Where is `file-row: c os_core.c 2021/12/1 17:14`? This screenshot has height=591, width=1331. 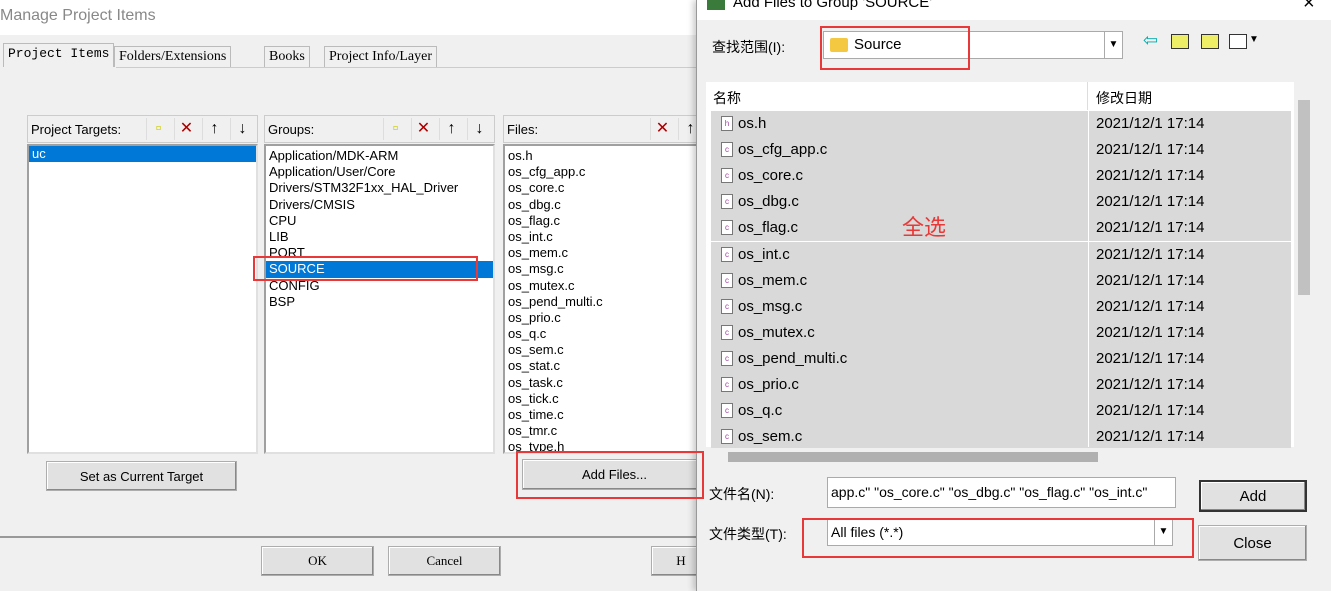 file-row: c os_core.c 2021/12/1 17:14 is located at coordinates (1001, 176).